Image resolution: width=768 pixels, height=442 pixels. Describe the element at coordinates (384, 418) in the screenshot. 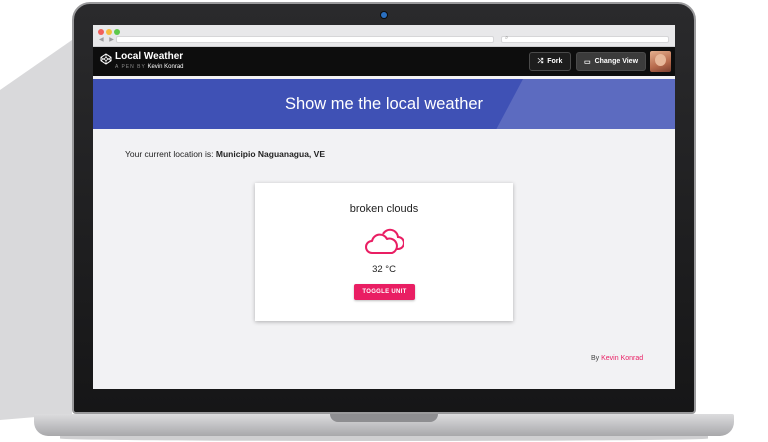

I see `laptop-notch` at that location.